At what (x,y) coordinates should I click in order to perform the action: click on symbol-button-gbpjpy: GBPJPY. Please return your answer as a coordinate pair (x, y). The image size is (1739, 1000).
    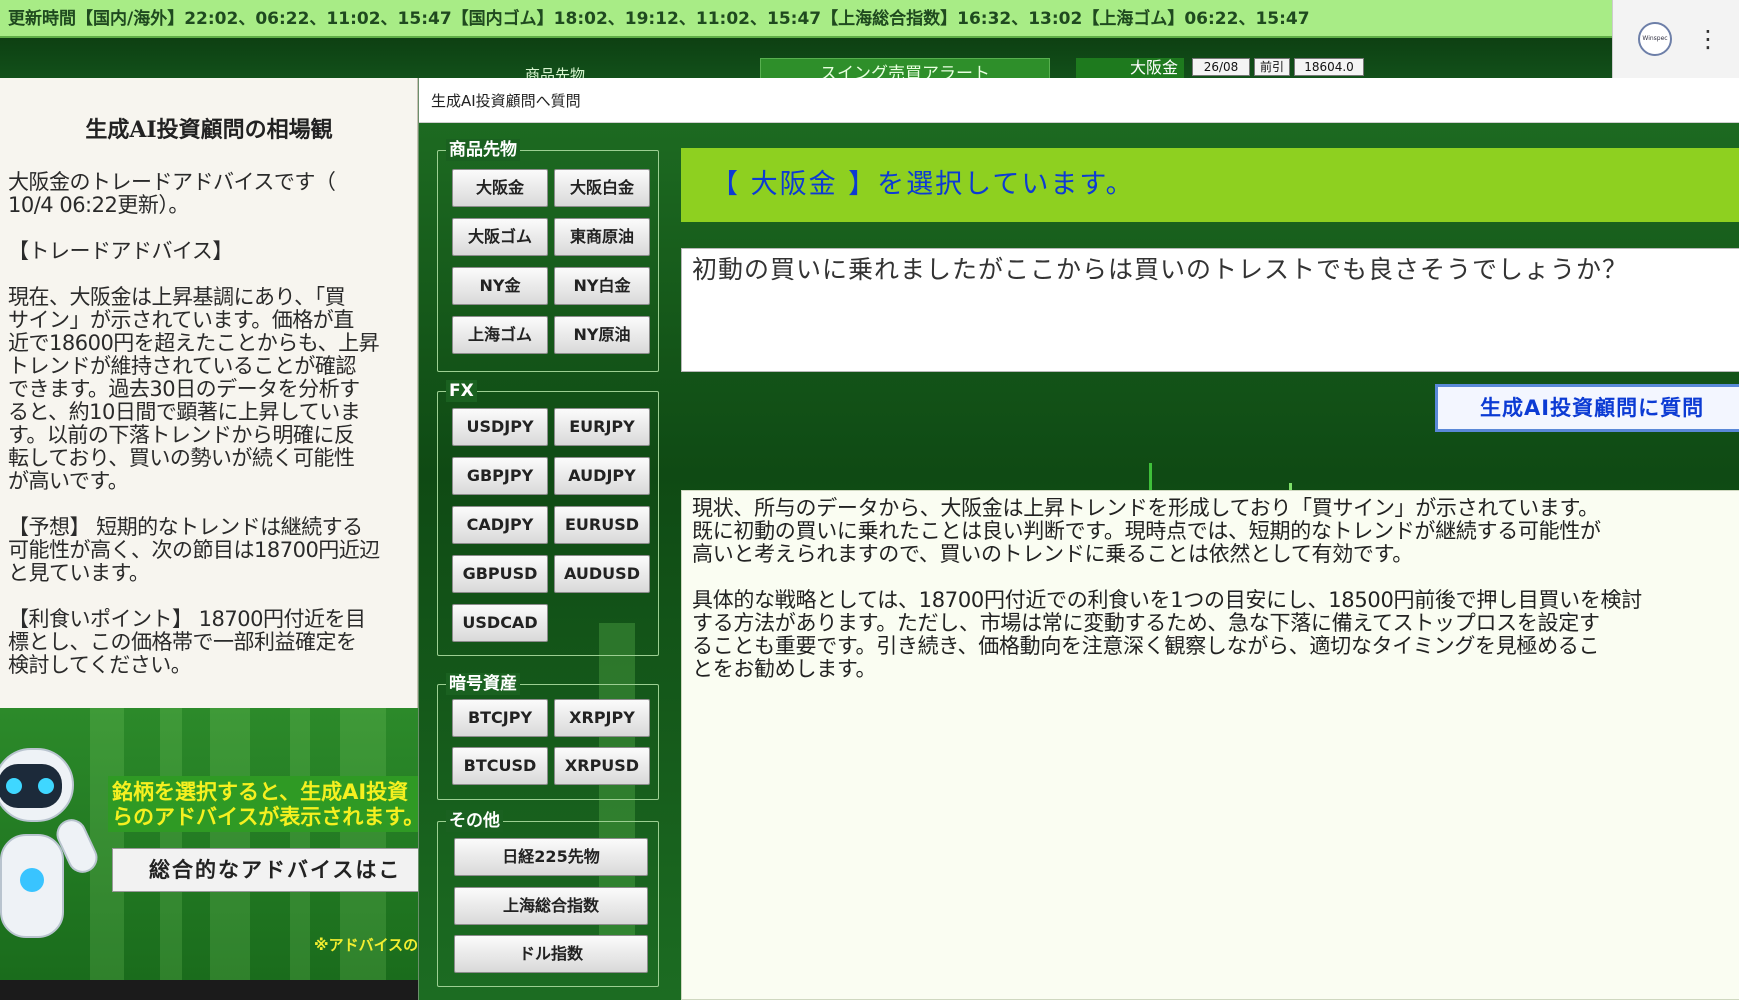
    Looking at the image, I should click on (500, 476).